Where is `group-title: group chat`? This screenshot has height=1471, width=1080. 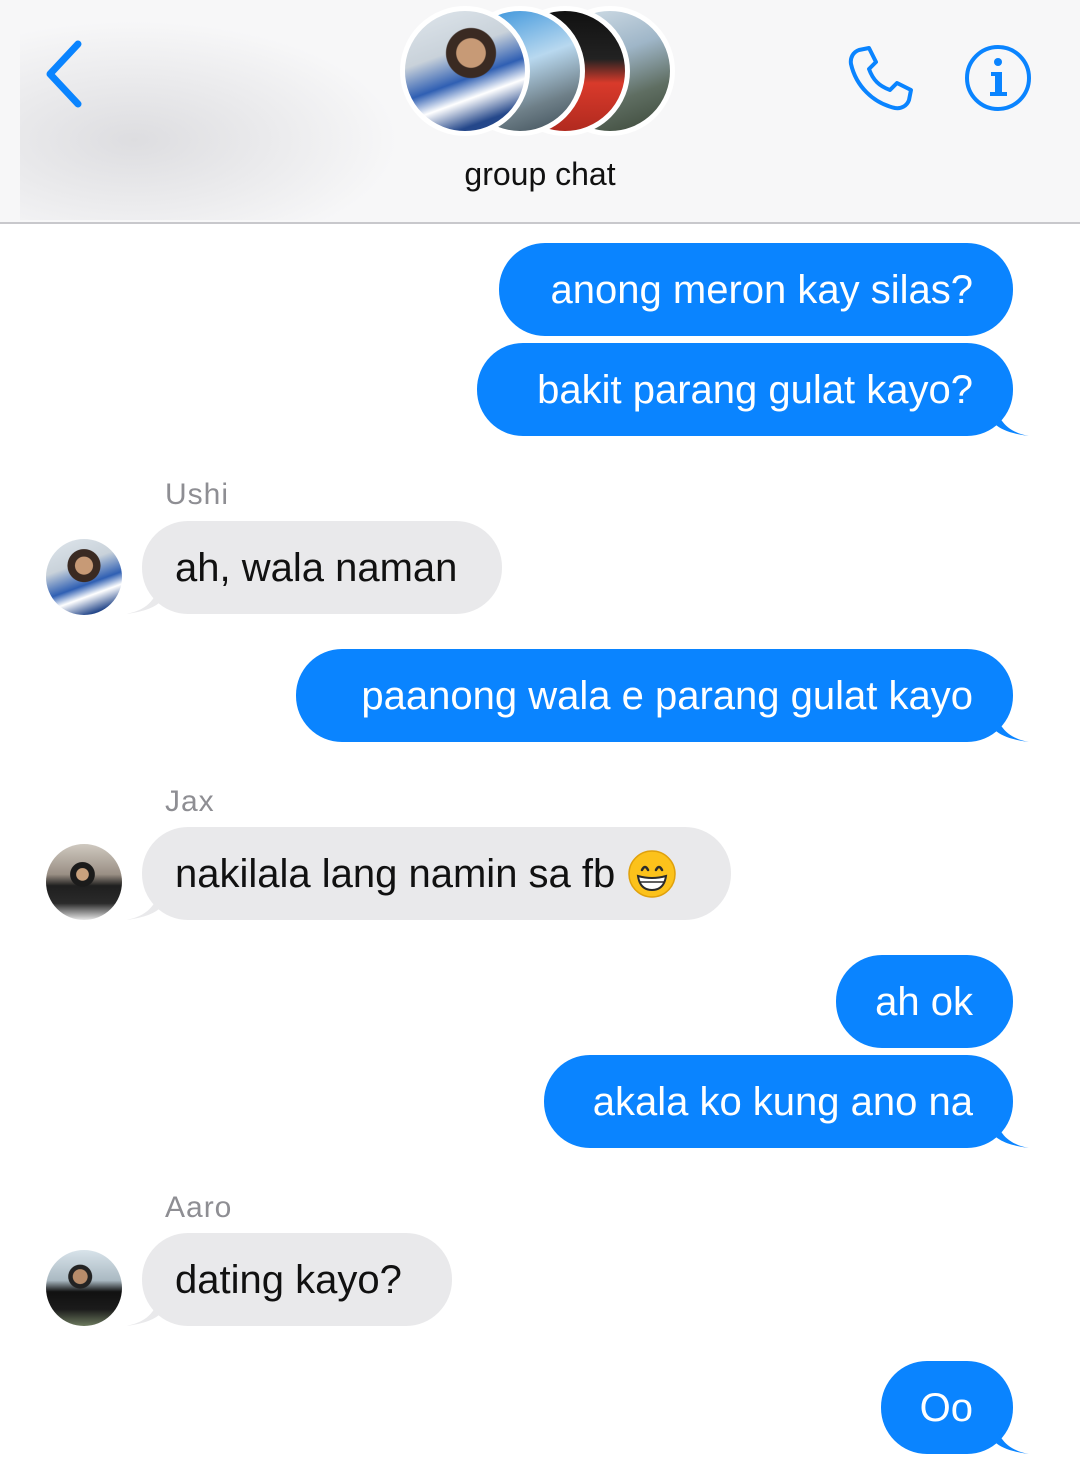 group-title: group chat is located at coordinates (540, 174).